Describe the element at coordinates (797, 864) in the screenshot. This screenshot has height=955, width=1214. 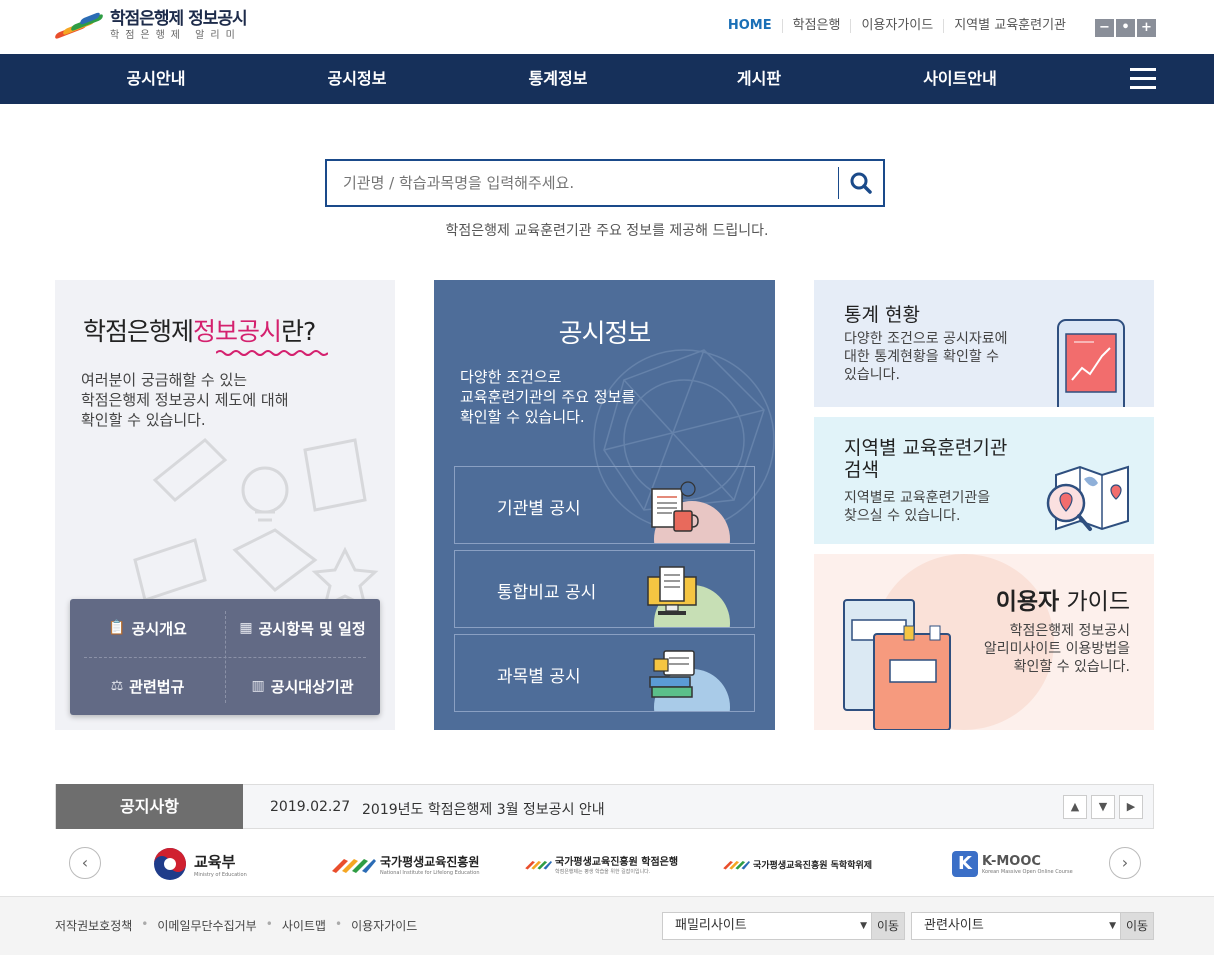
I see `partner-bsd: 국가평생교육진흥원 독학학위제` at that location.